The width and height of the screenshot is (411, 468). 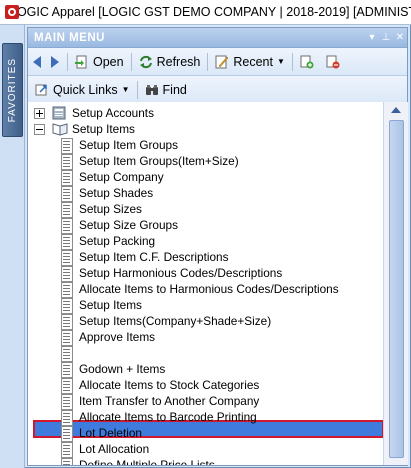 I want to click on panel-dropdown-icon: ▾, so click(x=372, y=37).